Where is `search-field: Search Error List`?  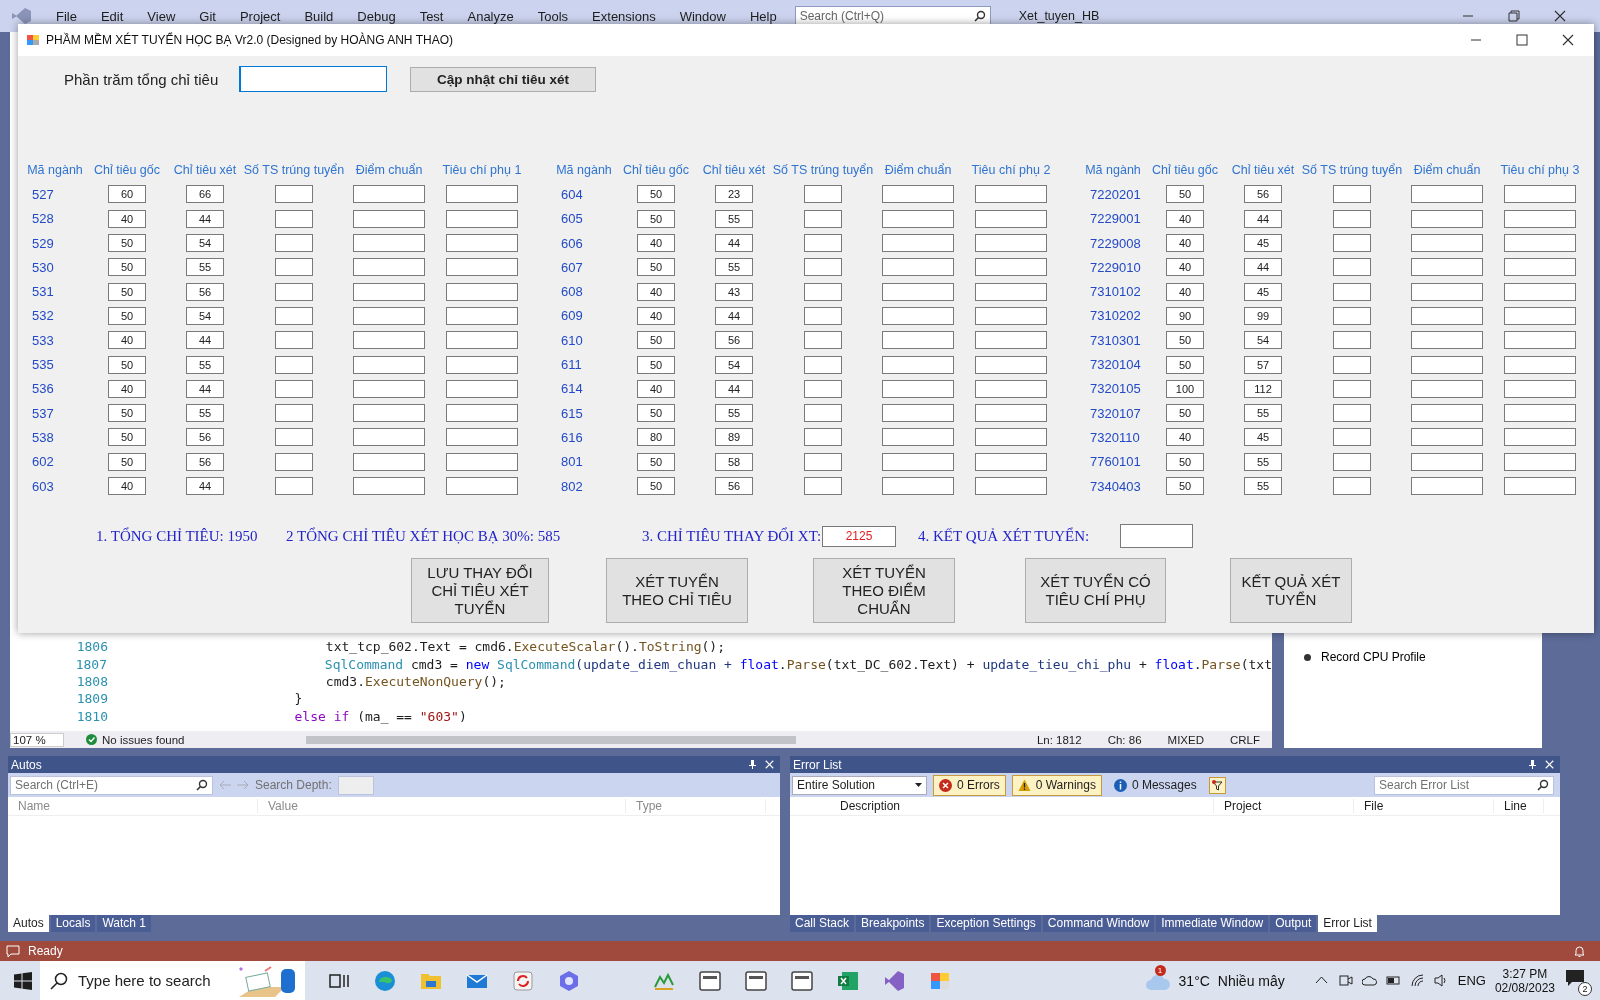
search-field: Search Error List is located at coordinates (1464, 785).